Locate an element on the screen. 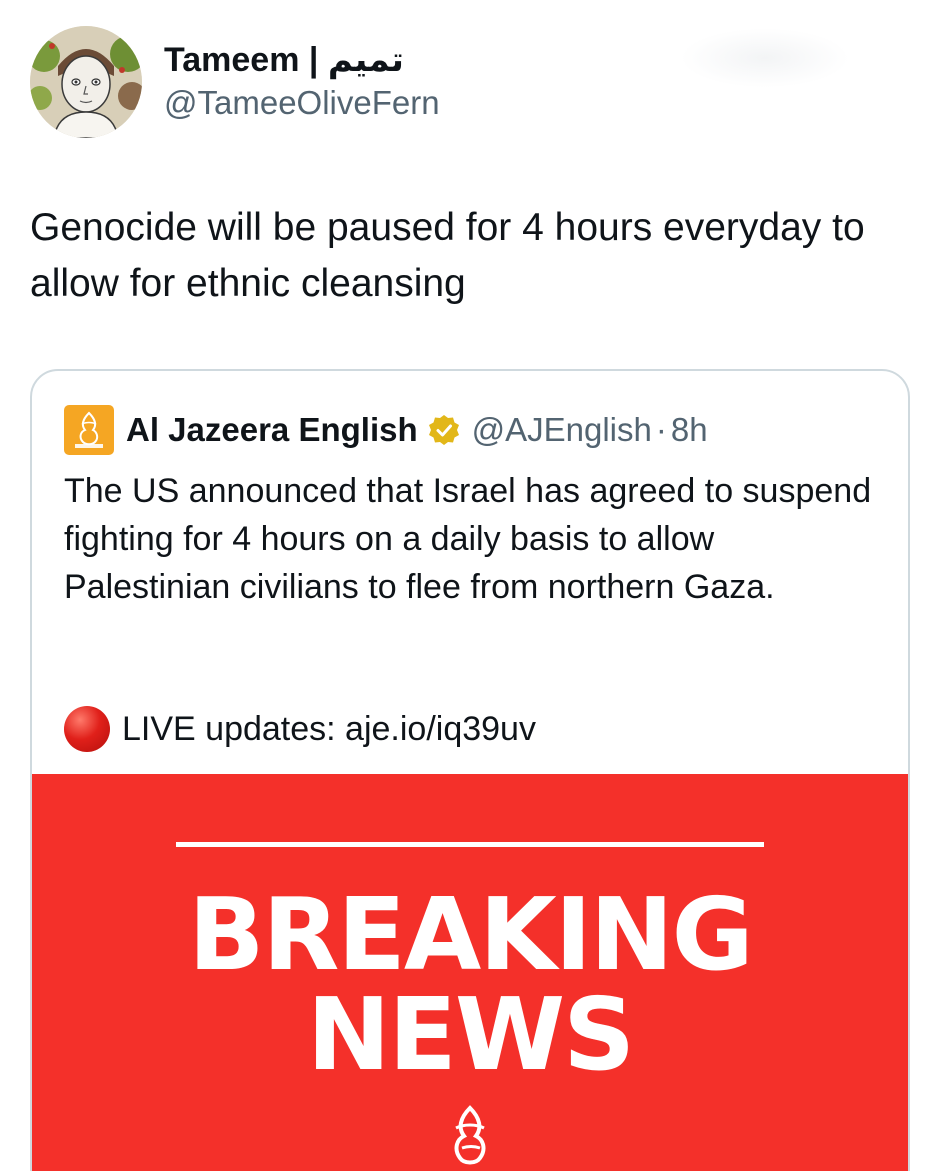 The width and height of the screenshot is (937, 1171). red-circle-icon is located at coordinates (87, 729).